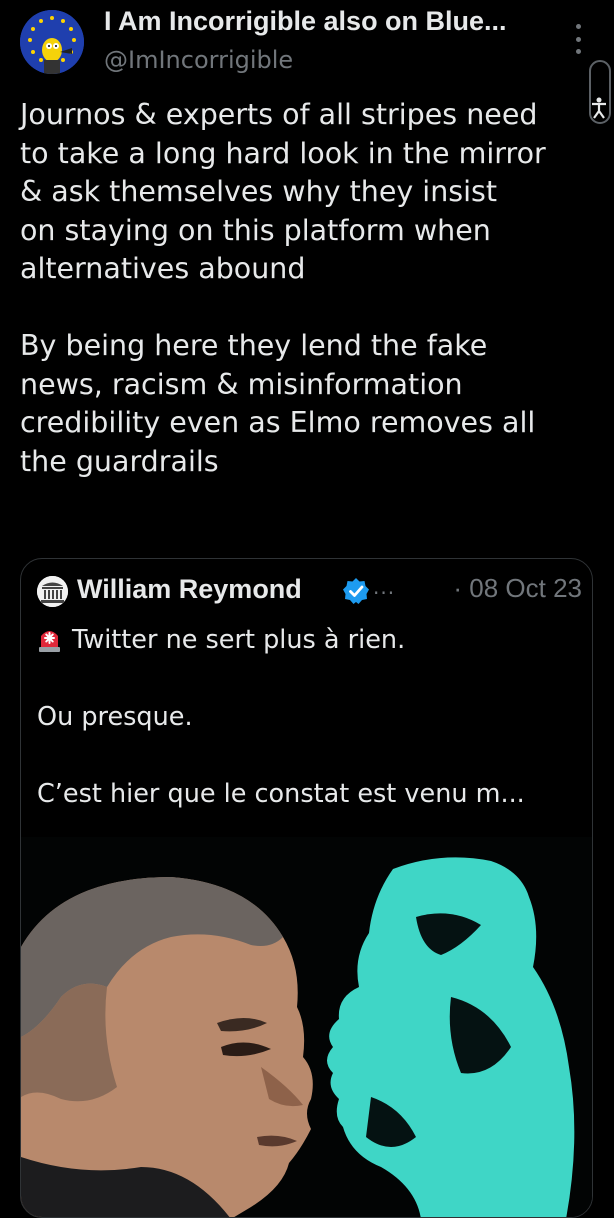  Describe the element at coordinates (239, 640) in the screenshot. I see `quoted-line: Twitter ne sert plus à rien.` at that location.